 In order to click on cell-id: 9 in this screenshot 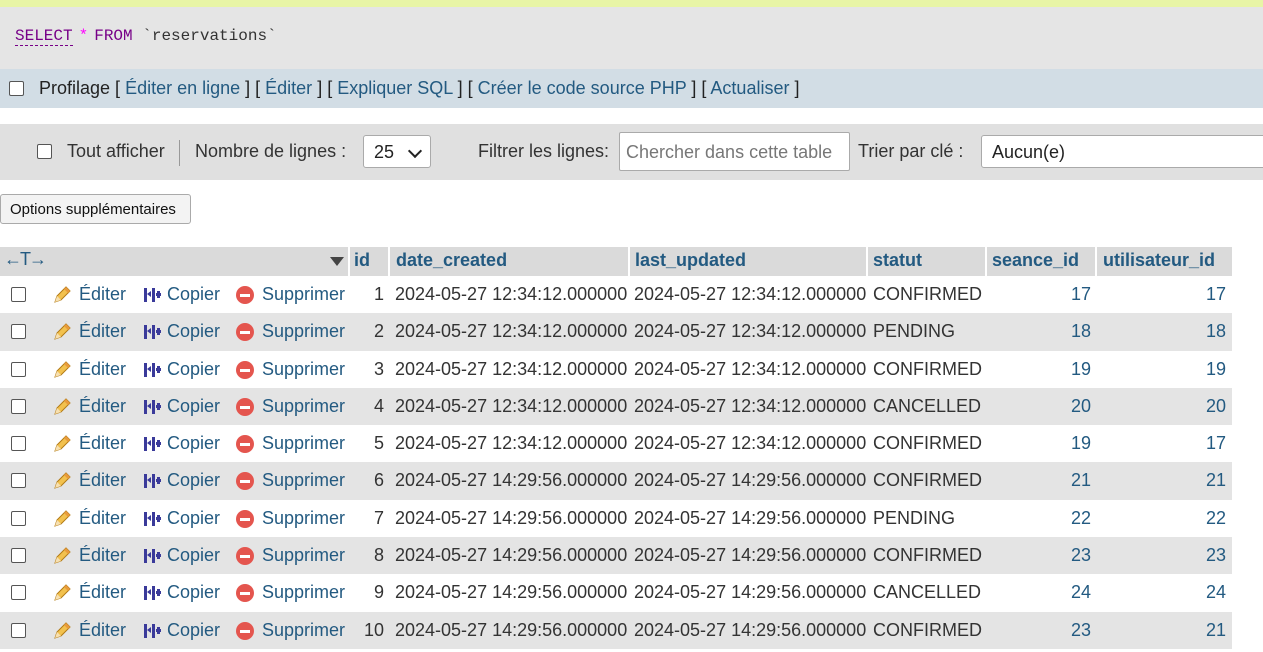, I will do `click(368, 592)`.